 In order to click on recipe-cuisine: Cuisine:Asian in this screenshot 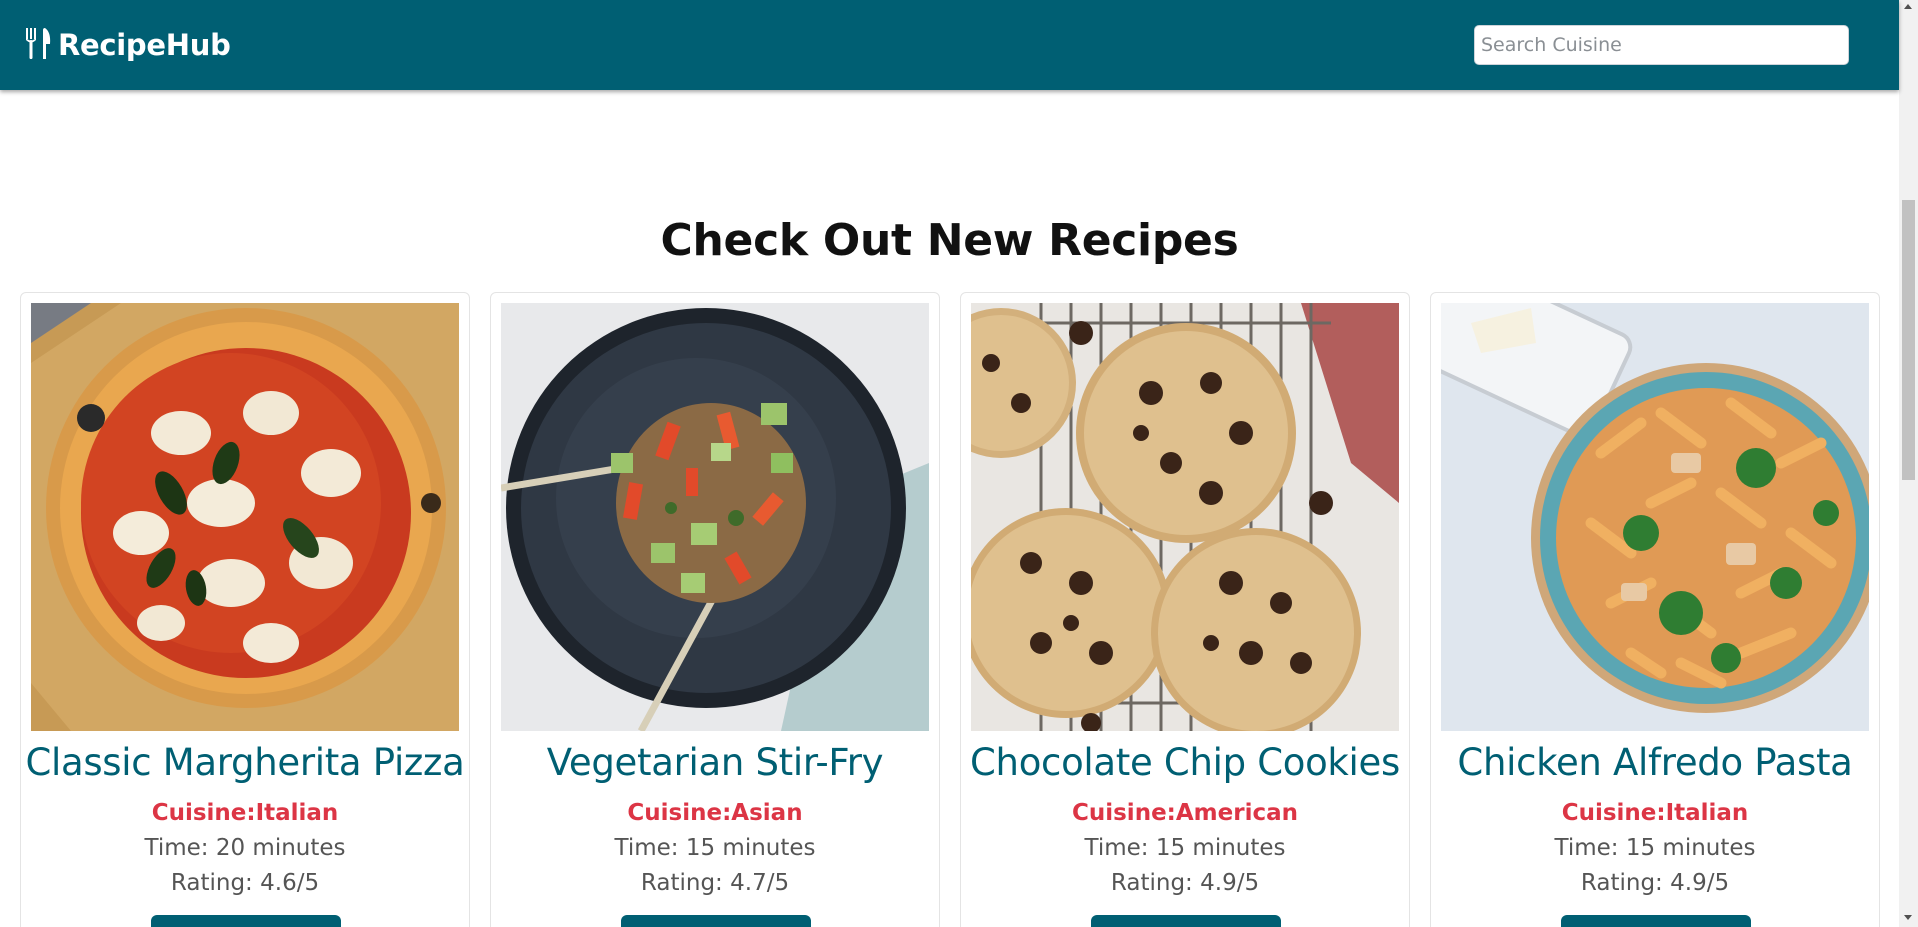, I will do `click(715, 813)`.